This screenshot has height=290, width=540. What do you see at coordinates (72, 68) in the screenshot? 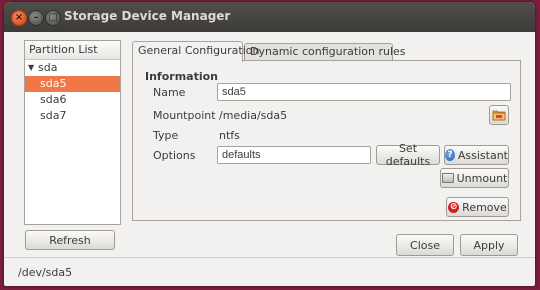
I see `tree-row-disk: ▼ sda` at bounding box center [72, 68].